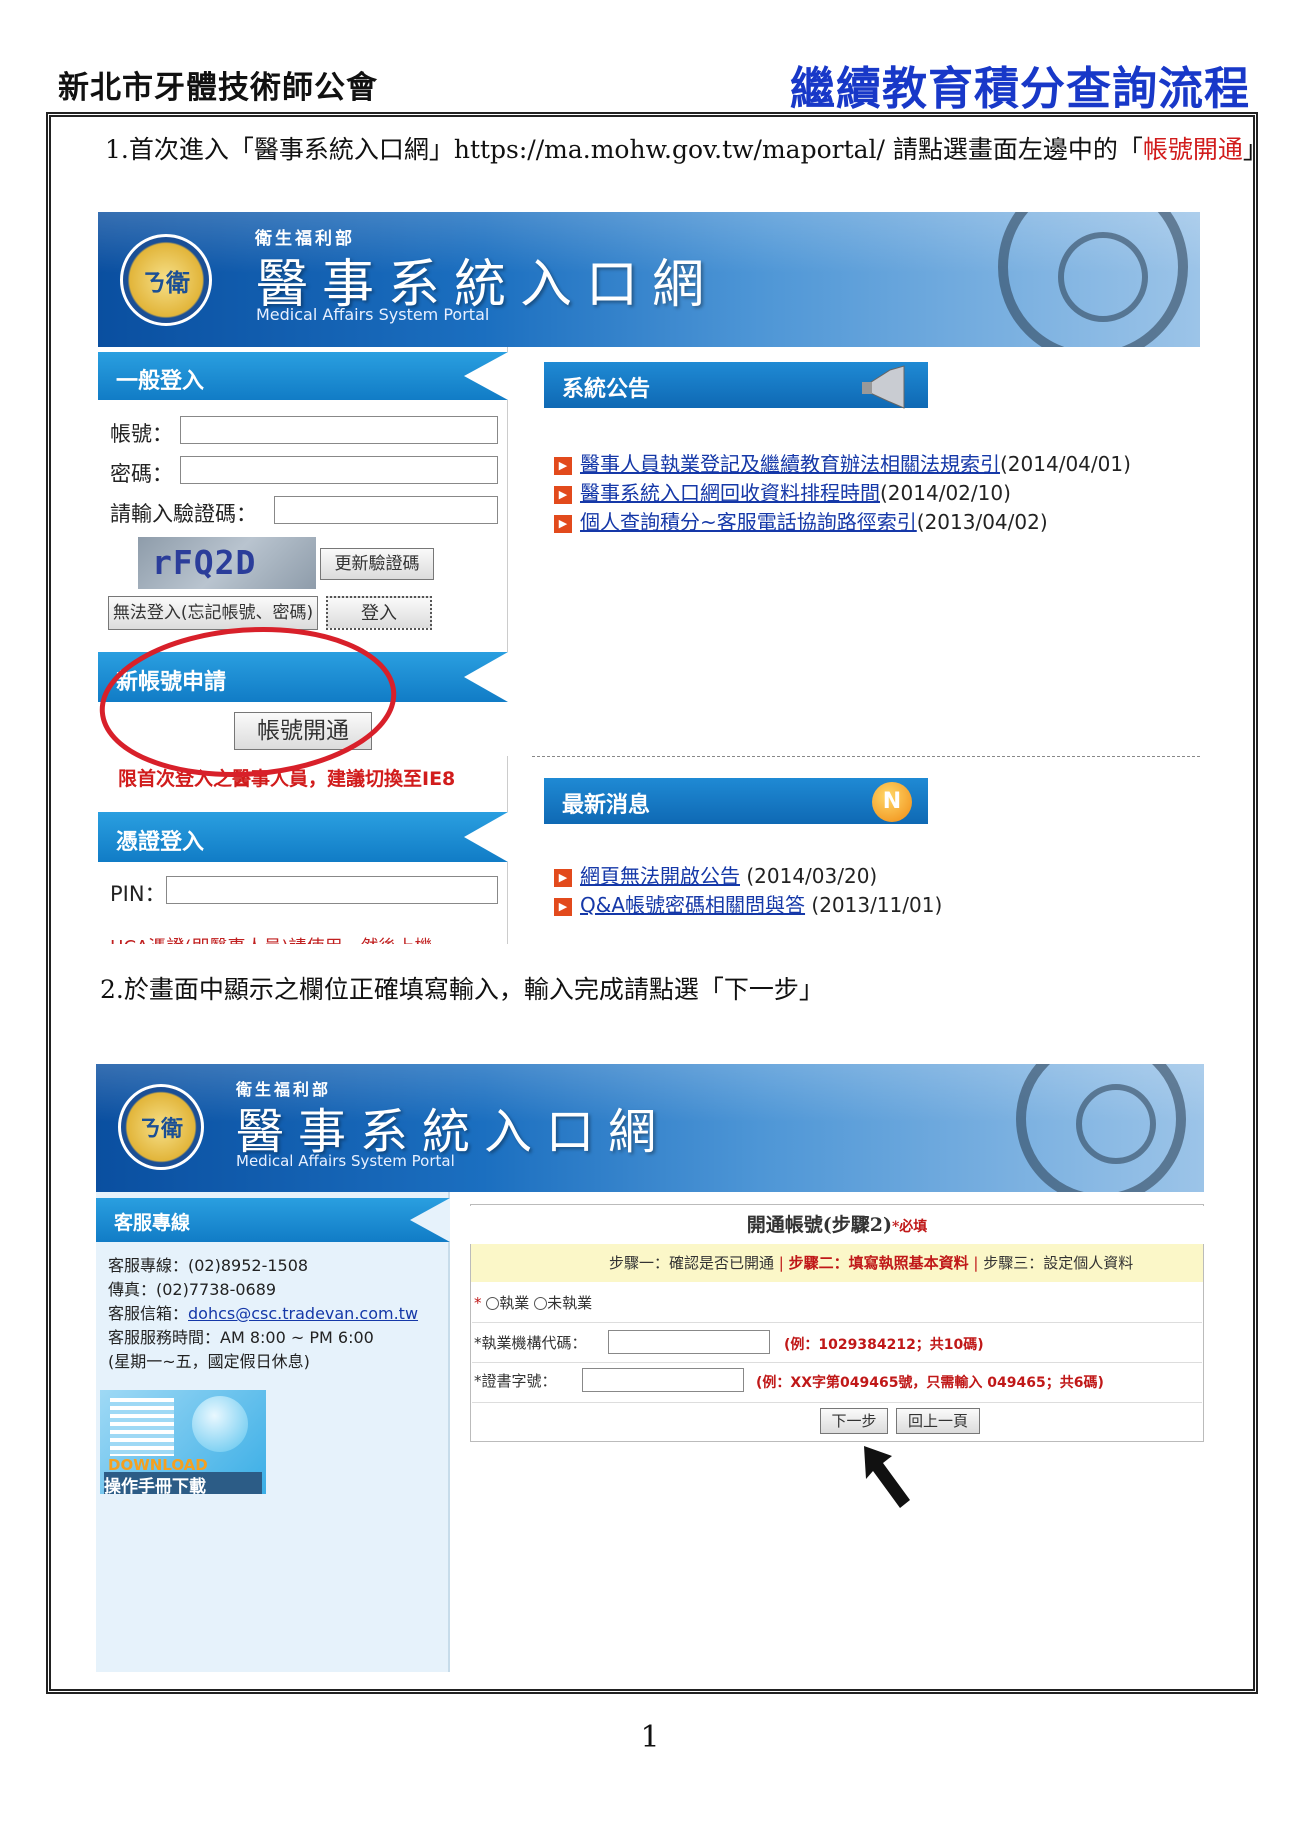 The image size is (1300, 1840). Describe the element at coordinates (887, 1477) in the screenshot. I see `pointer-arrow-icon` at that location.